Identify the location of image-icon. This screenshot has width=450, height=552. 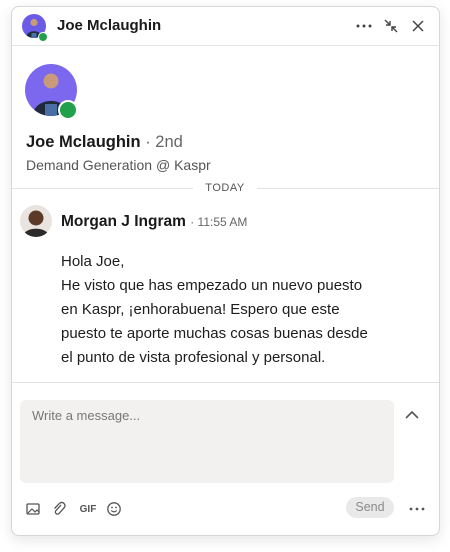
(33, 509).